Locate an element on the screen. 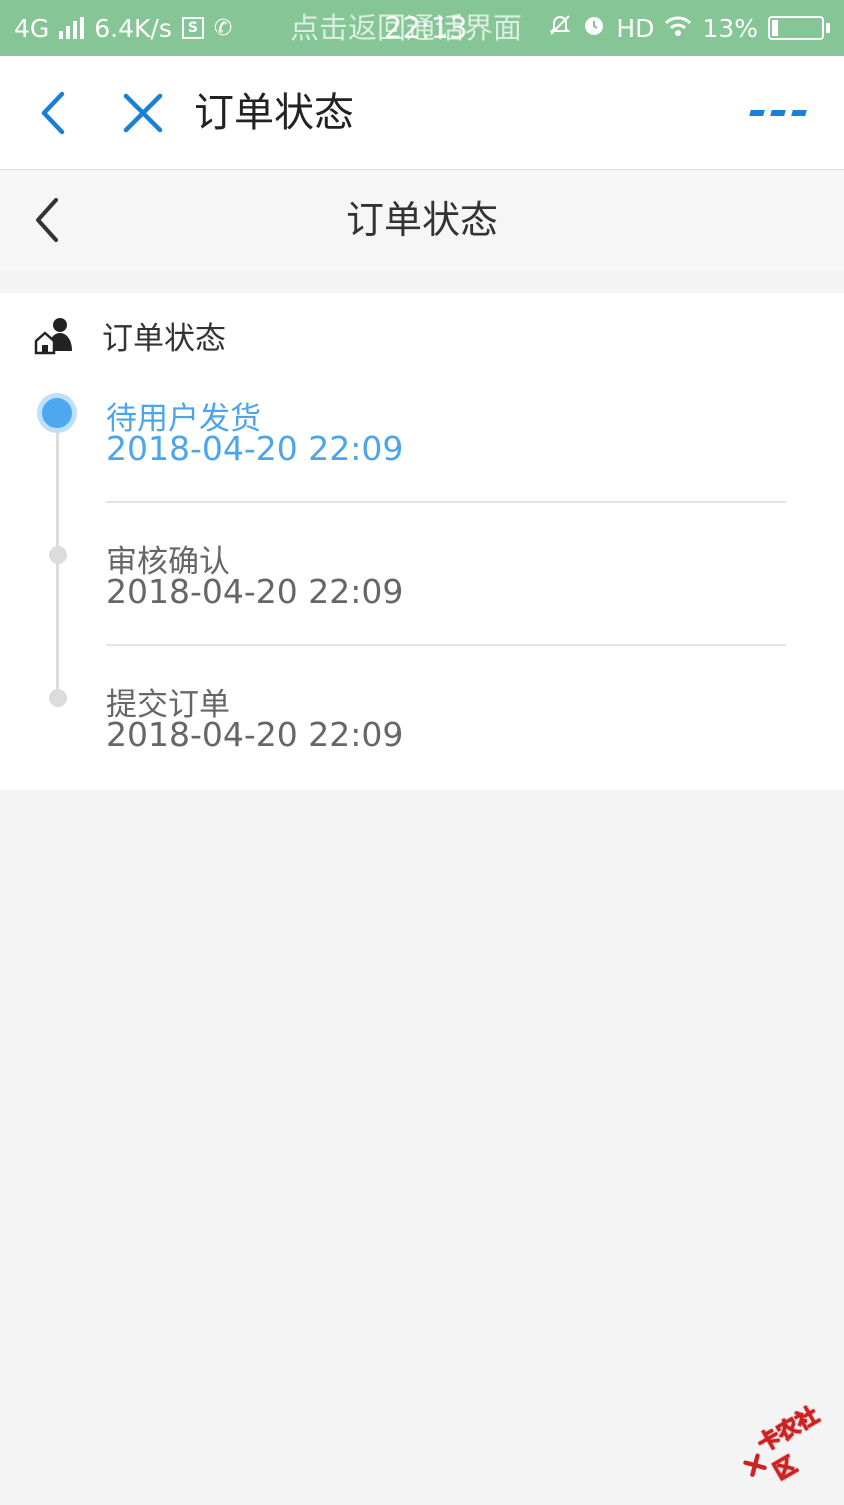 This screenshot has height=1505, width=844. section-header: 订单状态 is located at coordinates (130, 336).